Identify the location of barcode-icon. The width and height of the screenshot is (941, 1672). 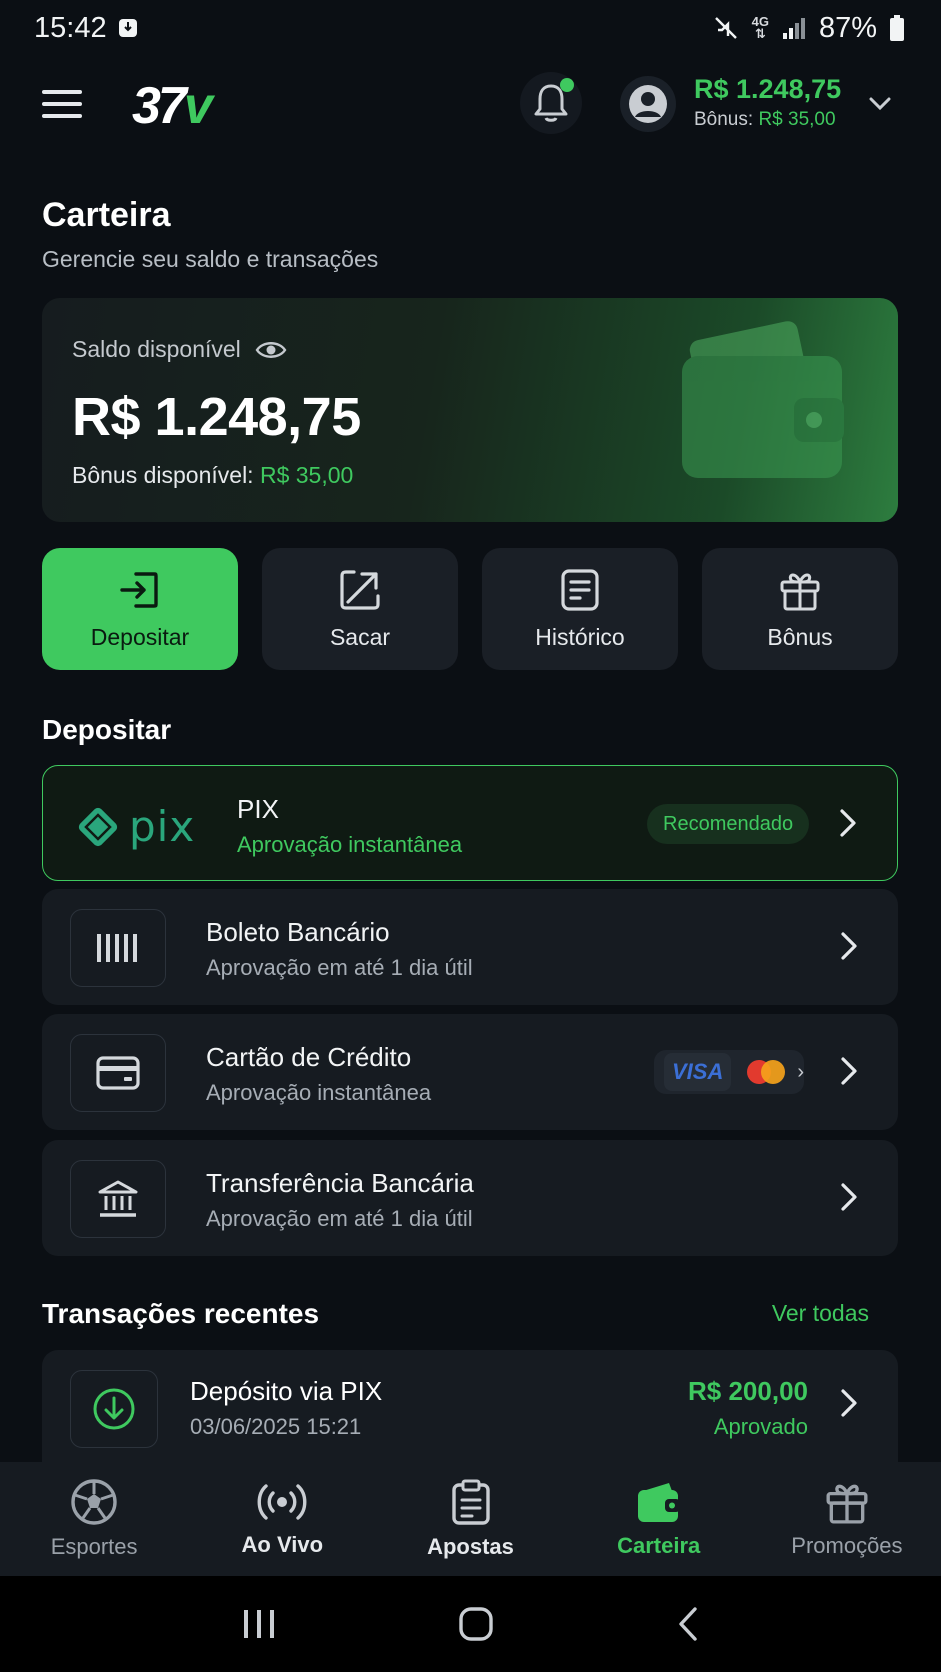
(118, 948).